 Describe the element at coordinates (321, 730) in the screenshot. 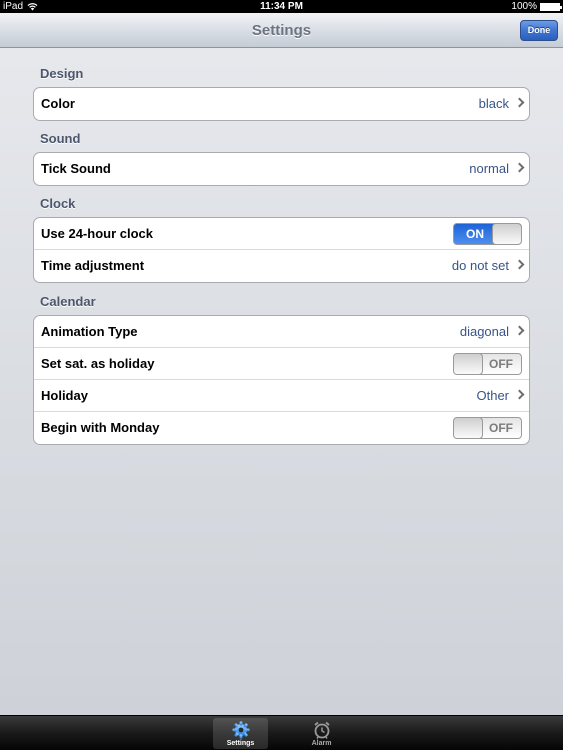

I see `alarm-clock-icon` at that location.